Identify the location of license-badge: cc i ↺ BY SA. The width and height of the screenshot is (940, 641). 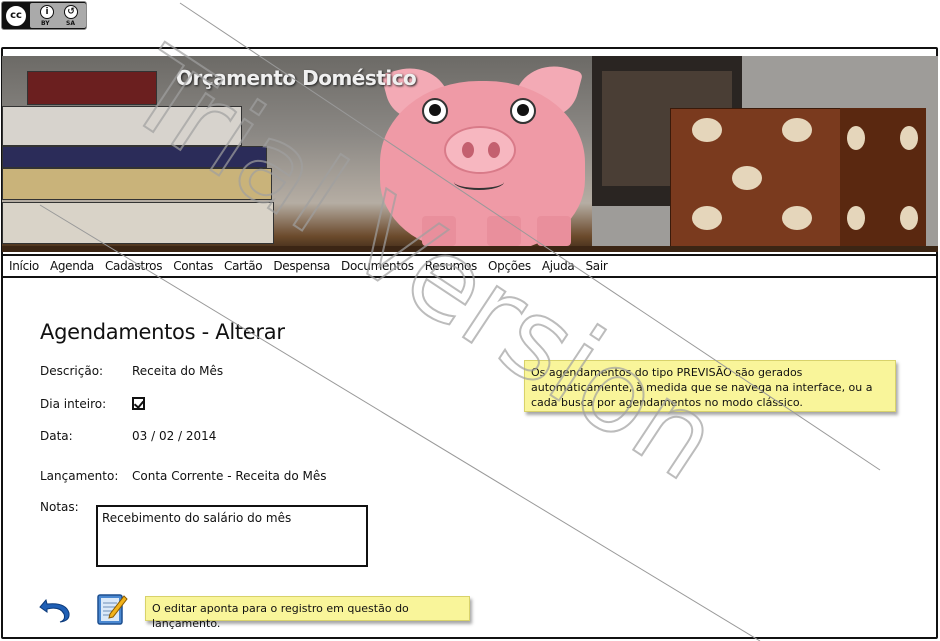
(44, 15).